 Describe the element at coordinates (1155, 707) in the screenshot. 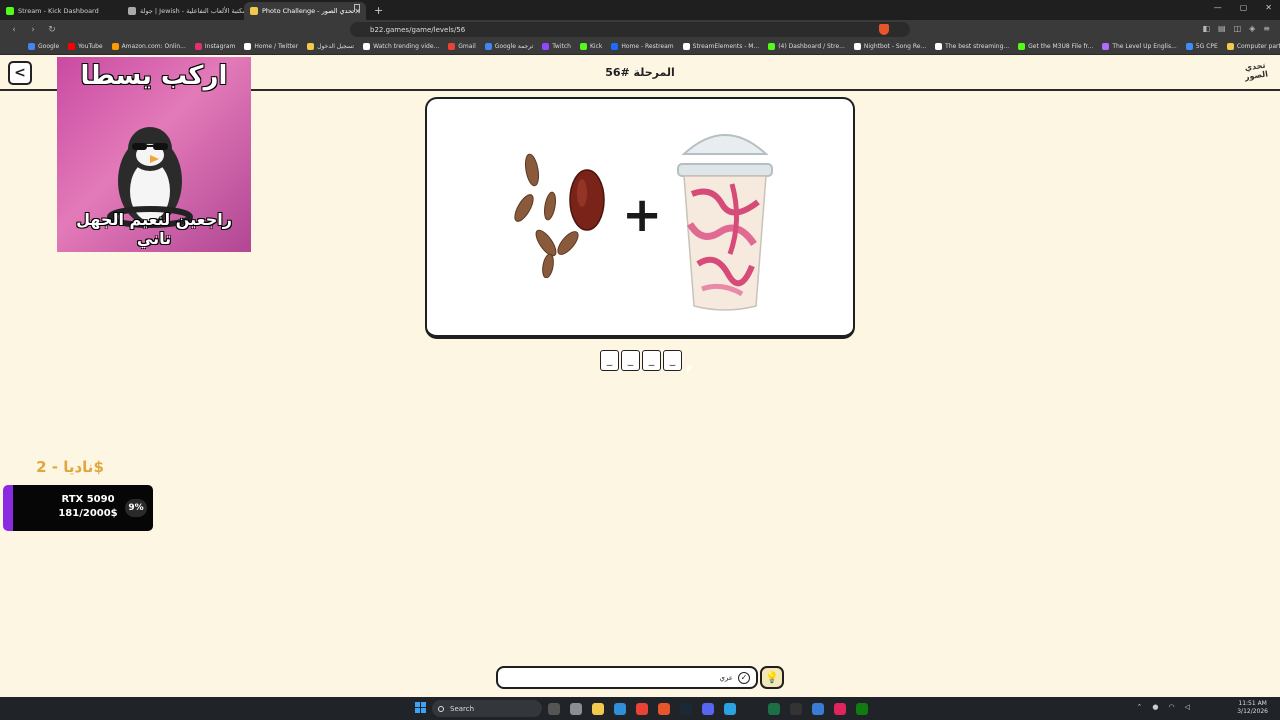

I see `mic-icon: ●` at that location.